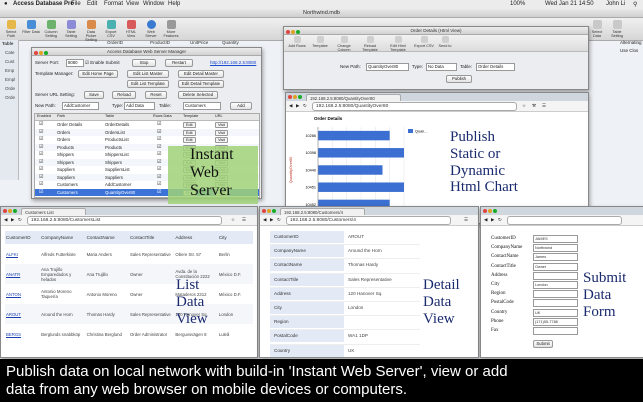 Image resolution: width=643 pixels, height=402 pixels. Describe the element at coordinates (92, 4) in the screenshot. I see `menu-edit: Edit` at that location.